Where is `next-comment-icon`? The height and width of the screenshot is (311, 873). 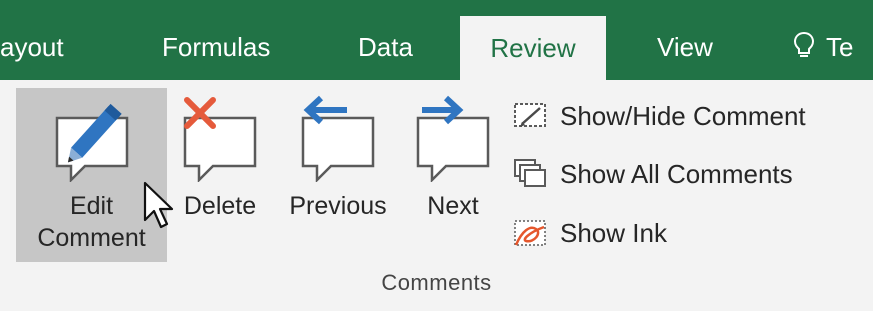
next-comment-icon is located at coordinates (453, 138).